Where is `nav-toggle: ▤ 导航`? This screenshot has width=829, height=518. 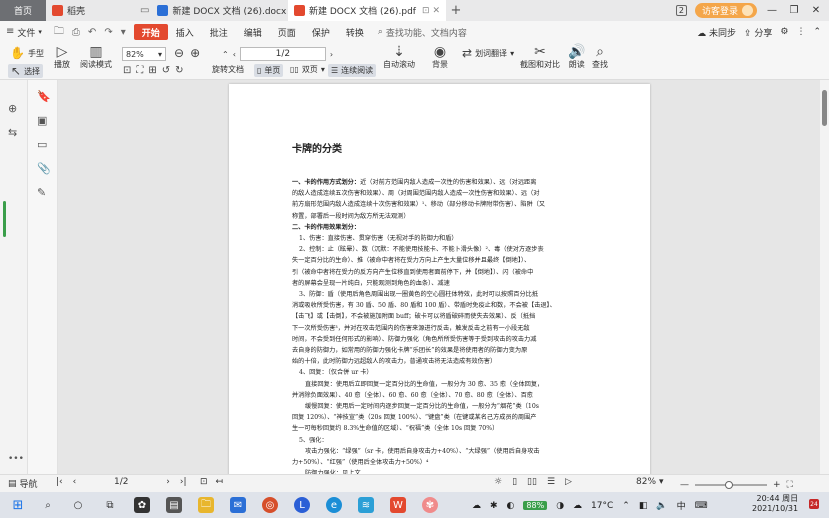 nav-toggle: ▤ 导航 is located at coordinates (23, 484).